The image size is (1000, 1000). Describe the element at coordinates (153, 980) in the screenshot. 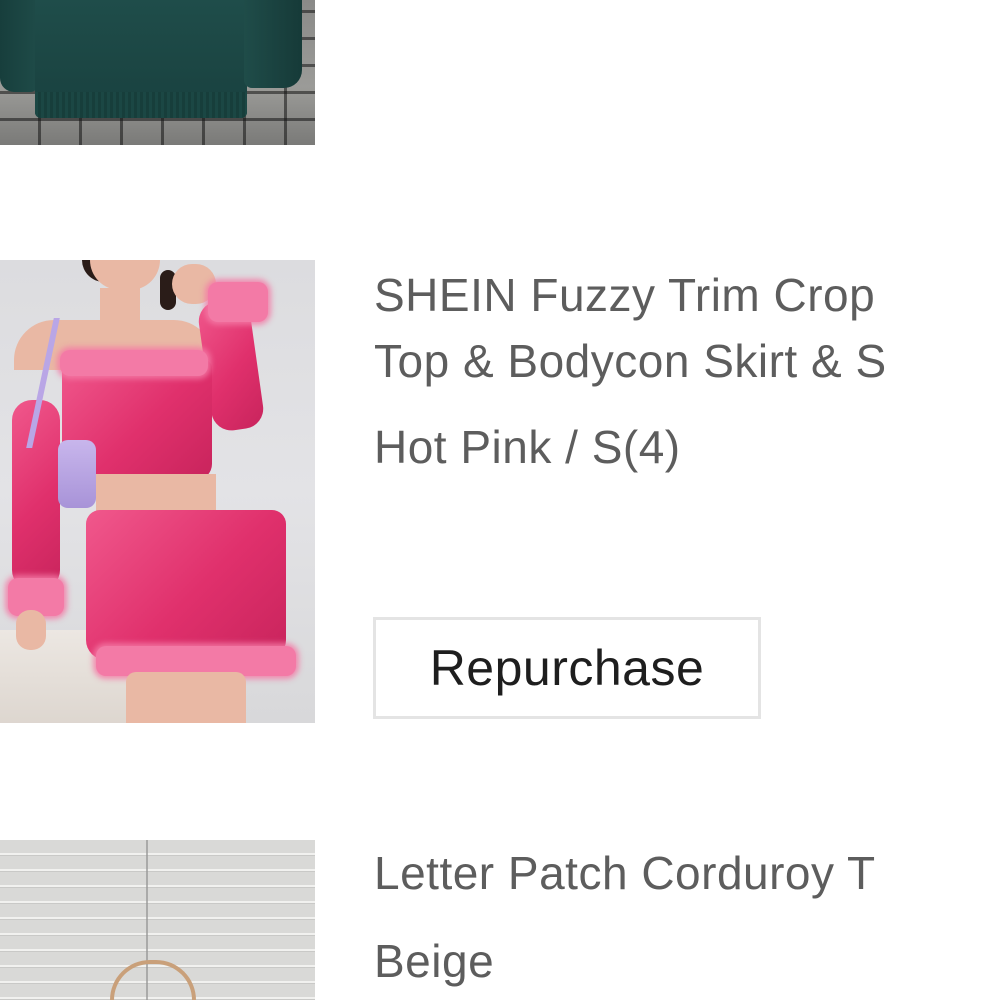

I see `hanger` at that location.